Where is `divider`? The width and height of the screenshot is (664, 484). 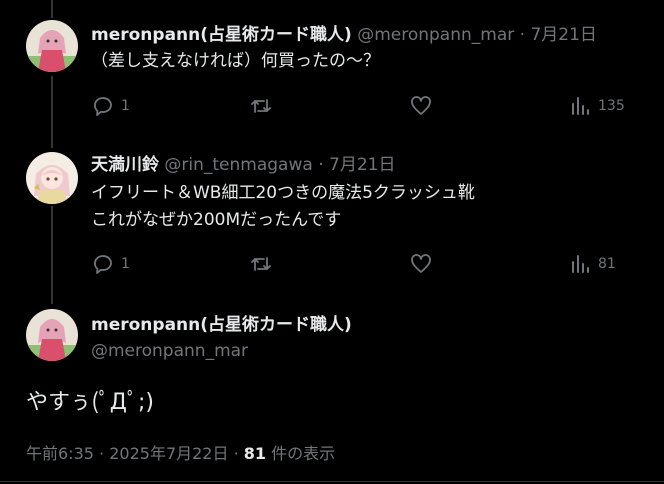
divider is located at coordinates (332, 481).